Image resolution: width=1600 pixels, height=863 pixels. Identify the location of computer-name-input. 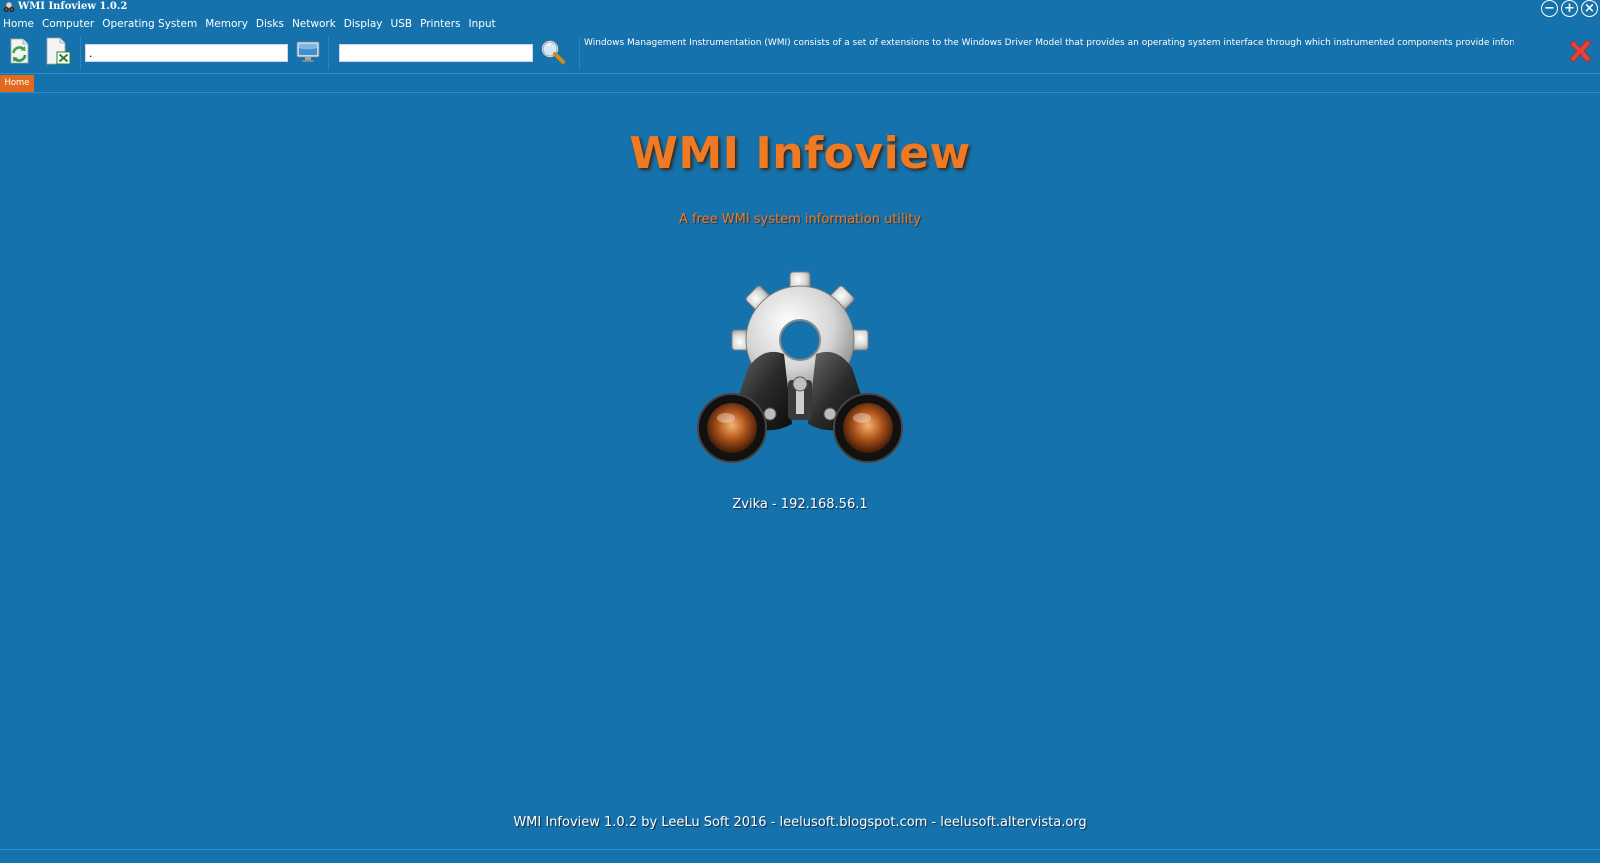
(186, 53).